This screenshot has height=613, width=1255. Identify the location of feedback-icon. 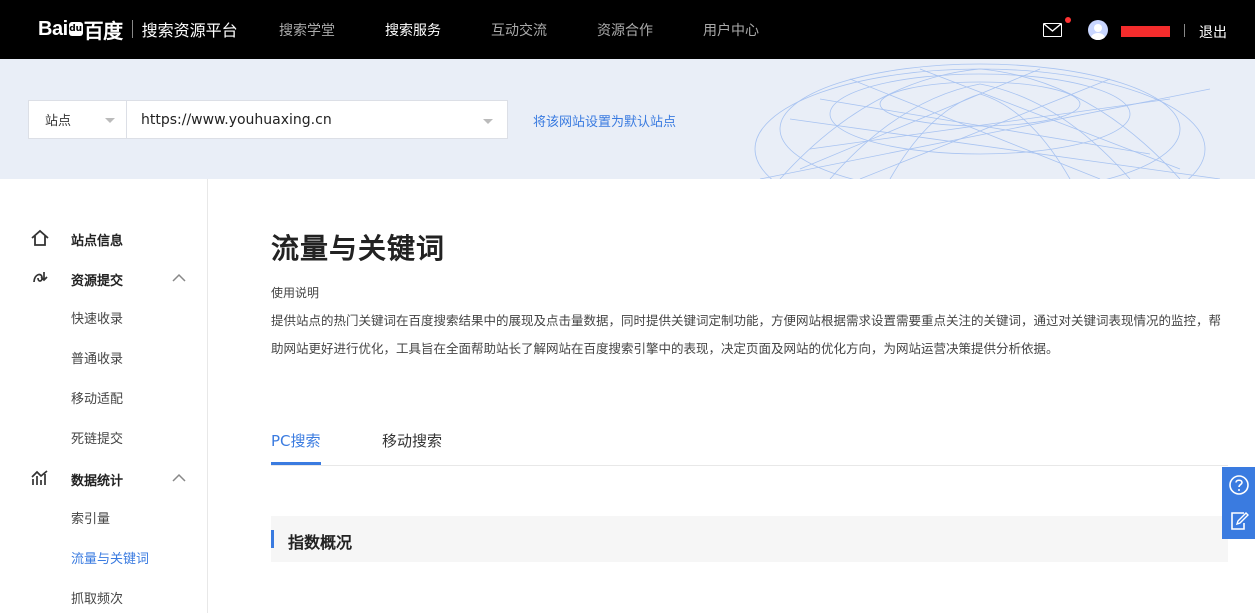
(1239, 521).